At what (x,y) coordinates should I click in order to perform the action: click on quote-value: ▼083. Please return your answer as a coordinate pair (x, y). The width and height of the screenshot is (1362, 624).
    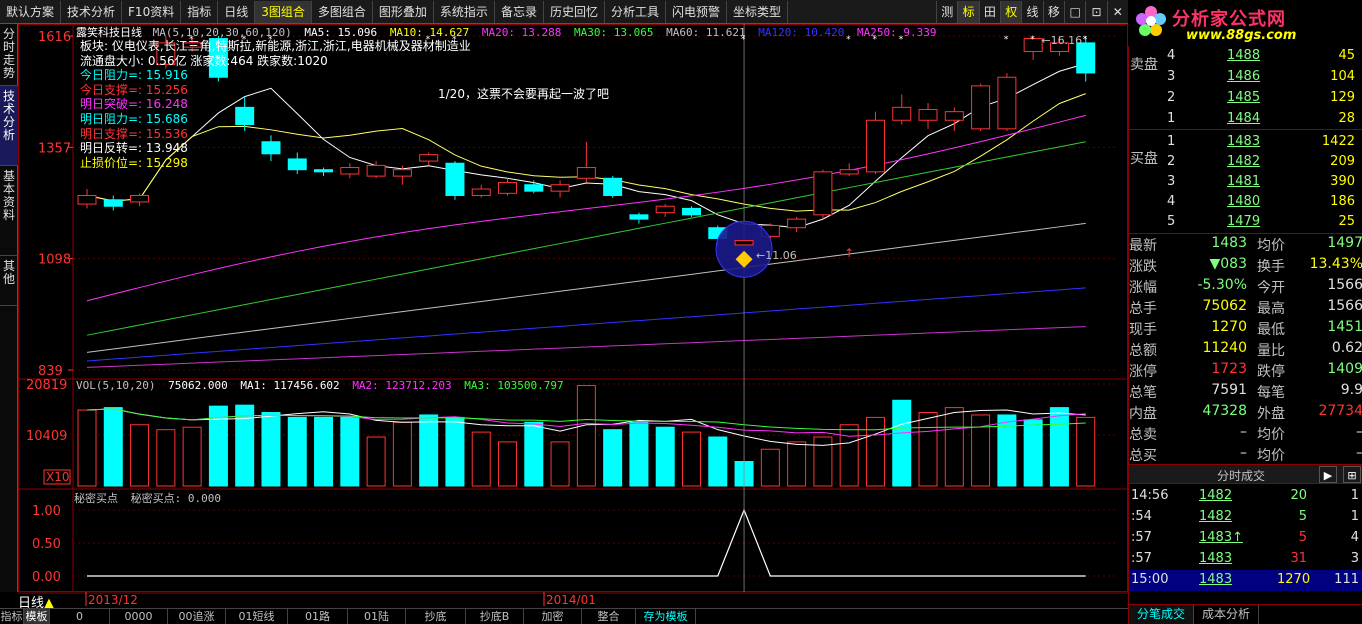
    Looking at the image, I should click on (1228, 264).